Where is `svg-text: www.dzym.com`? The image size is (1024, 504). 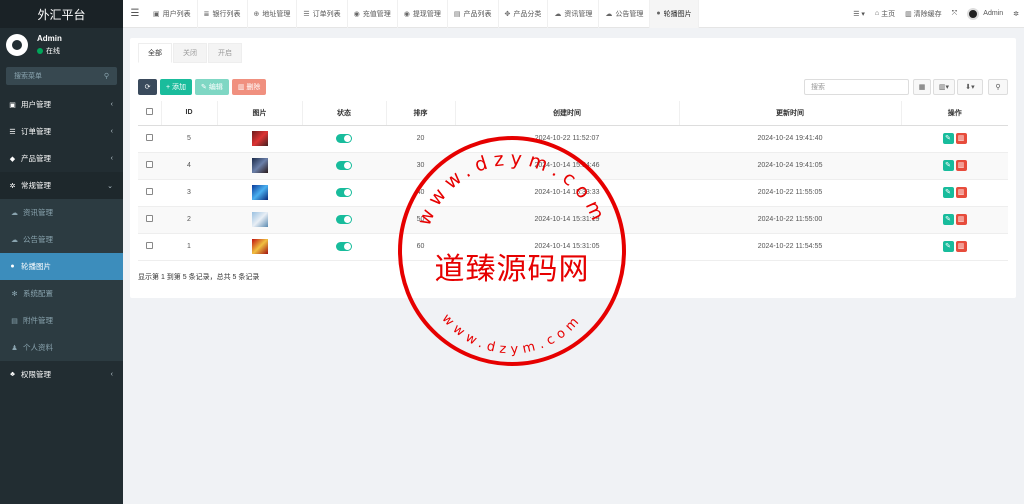 svg-text: www.dzym.com is located at coordinates (512, 334).